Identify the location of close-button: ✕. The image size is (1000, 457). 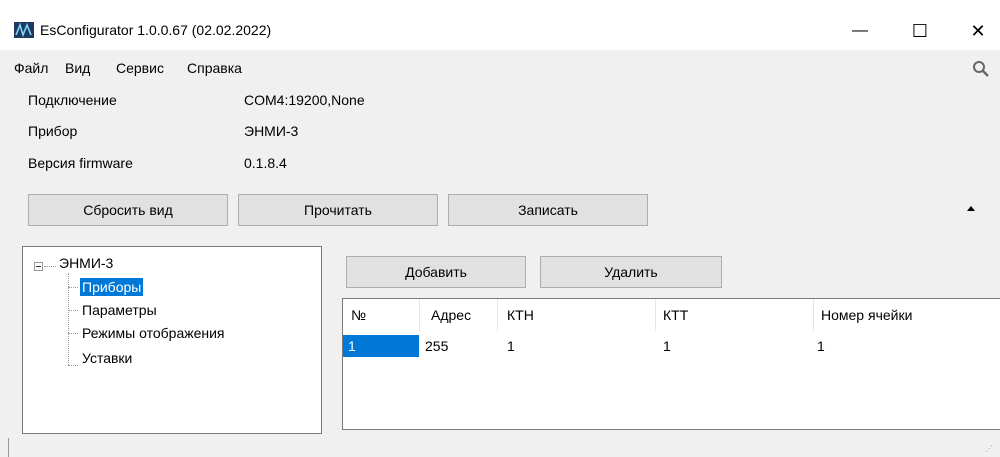
(977, 31).